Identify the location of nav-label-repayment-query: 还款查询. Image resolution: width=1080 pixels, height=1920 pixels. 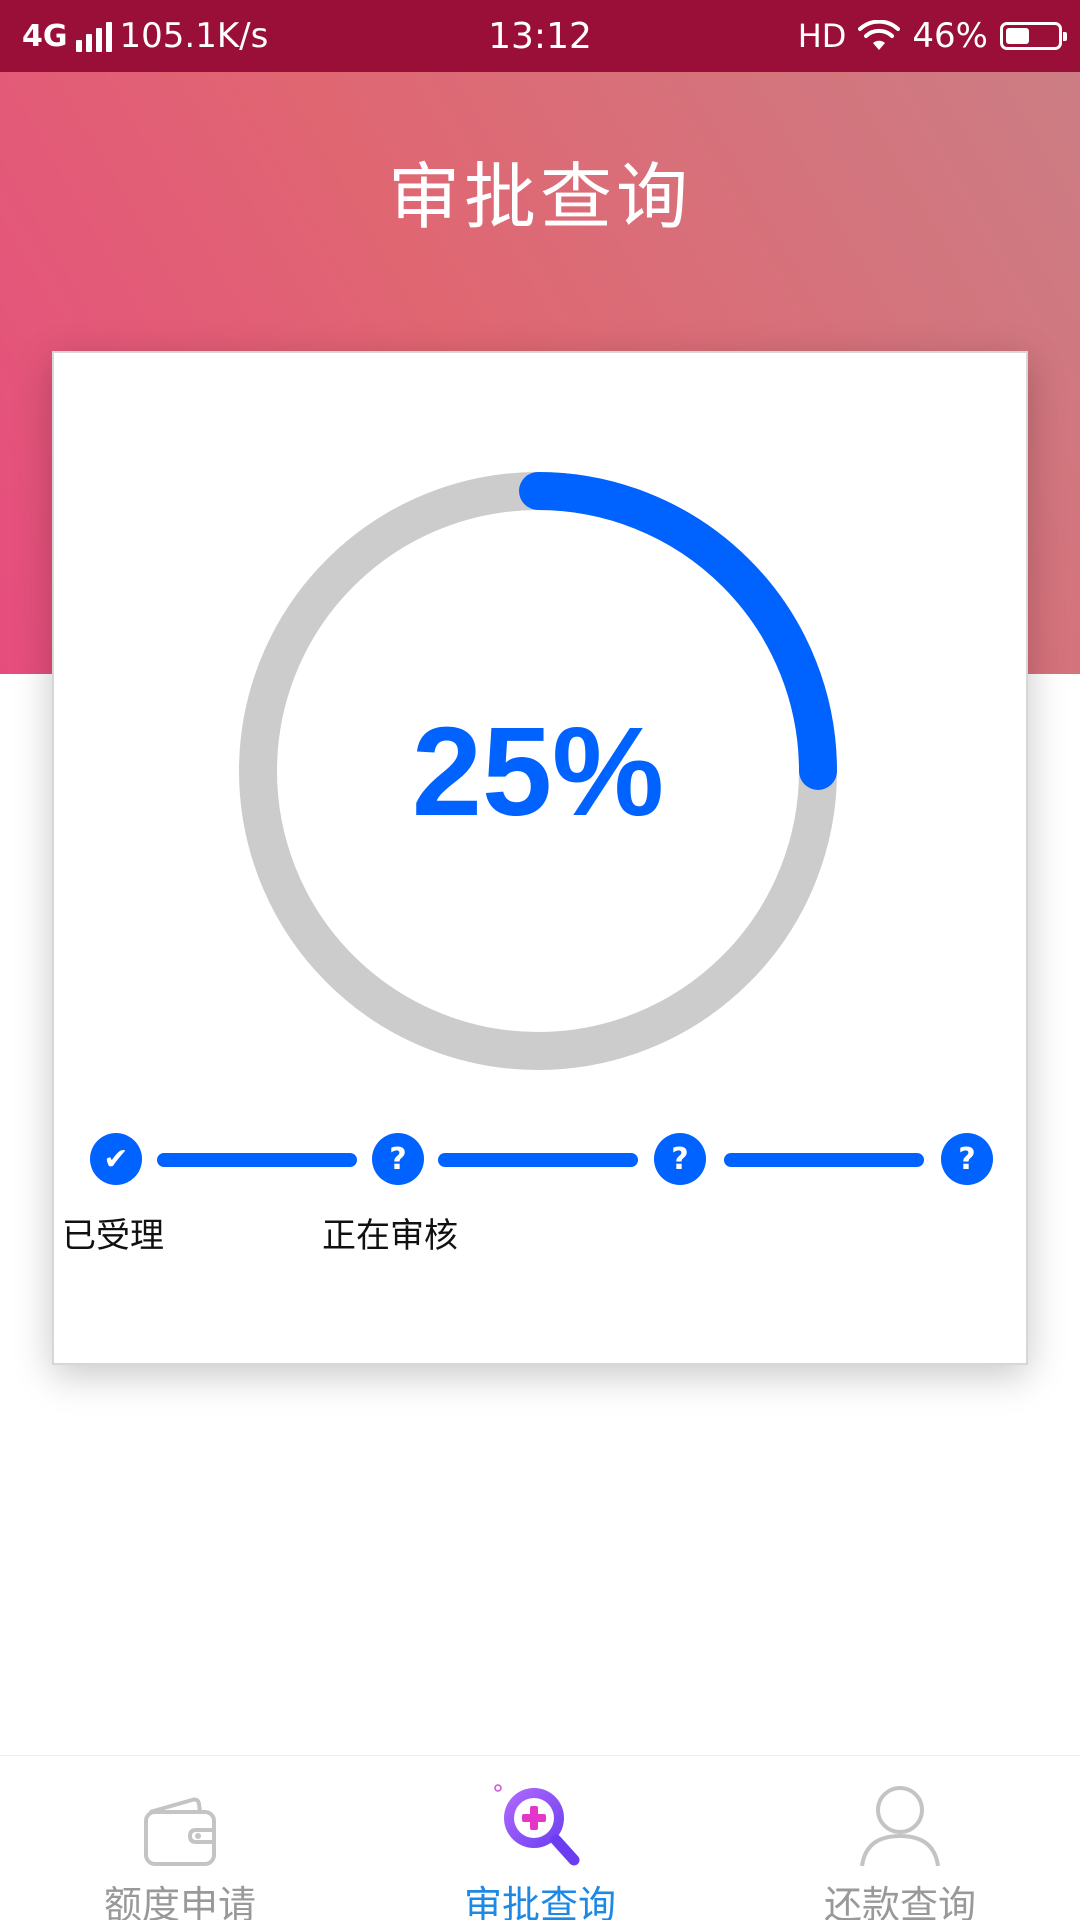
(899, 1901).